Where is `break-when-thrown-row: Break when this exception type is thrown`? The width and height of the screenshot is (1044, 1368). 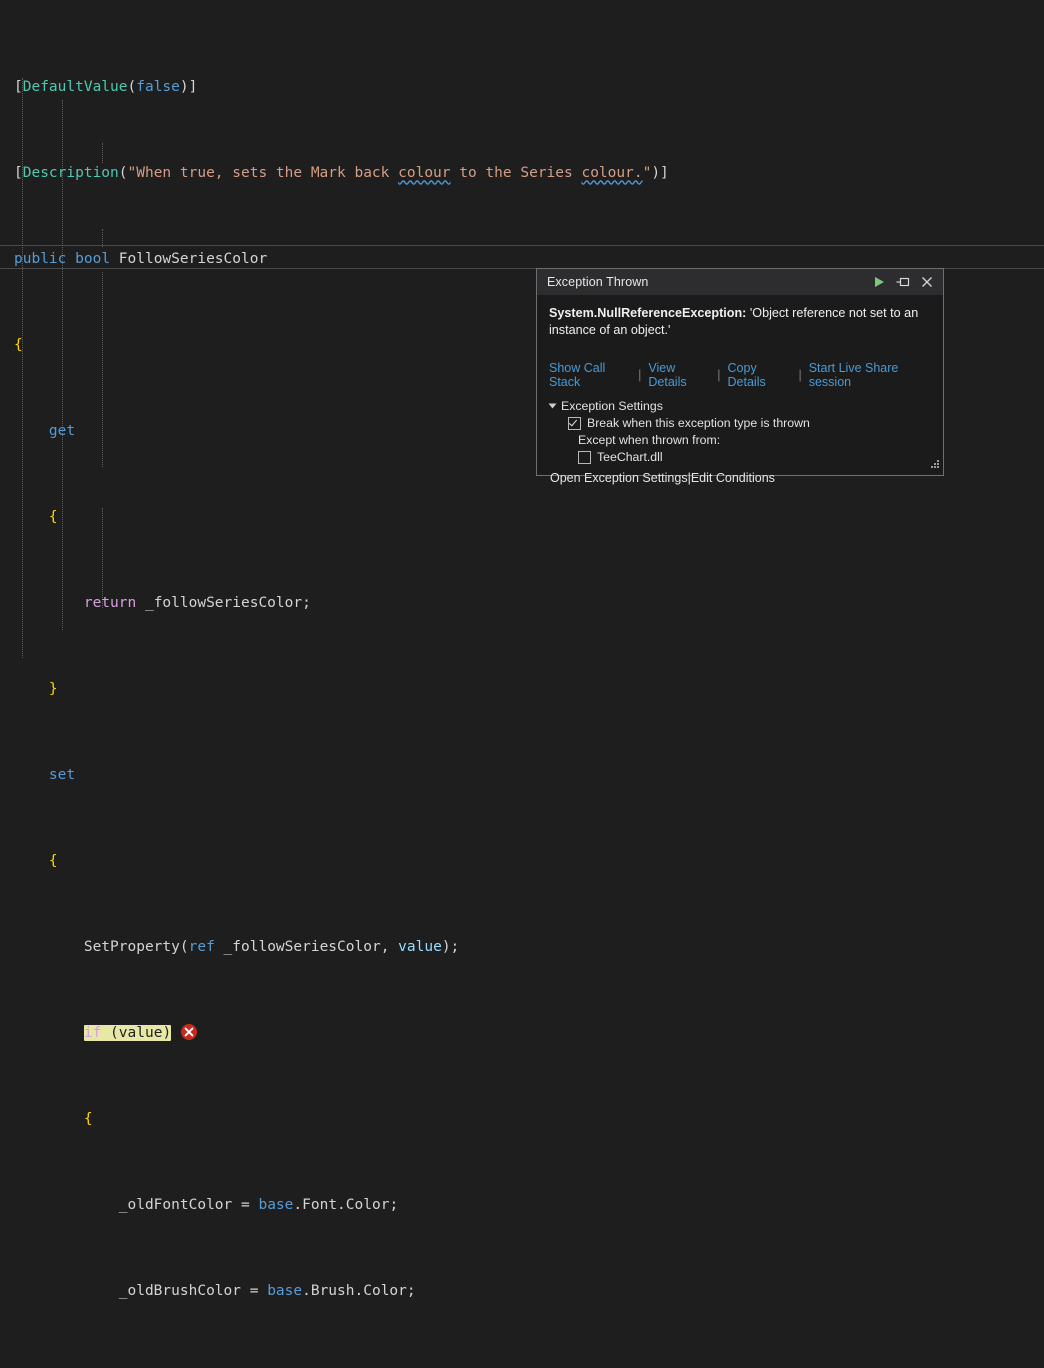
break-when-thrown-row: Break when this exception type is thrown is located at coordinates (740, 423).